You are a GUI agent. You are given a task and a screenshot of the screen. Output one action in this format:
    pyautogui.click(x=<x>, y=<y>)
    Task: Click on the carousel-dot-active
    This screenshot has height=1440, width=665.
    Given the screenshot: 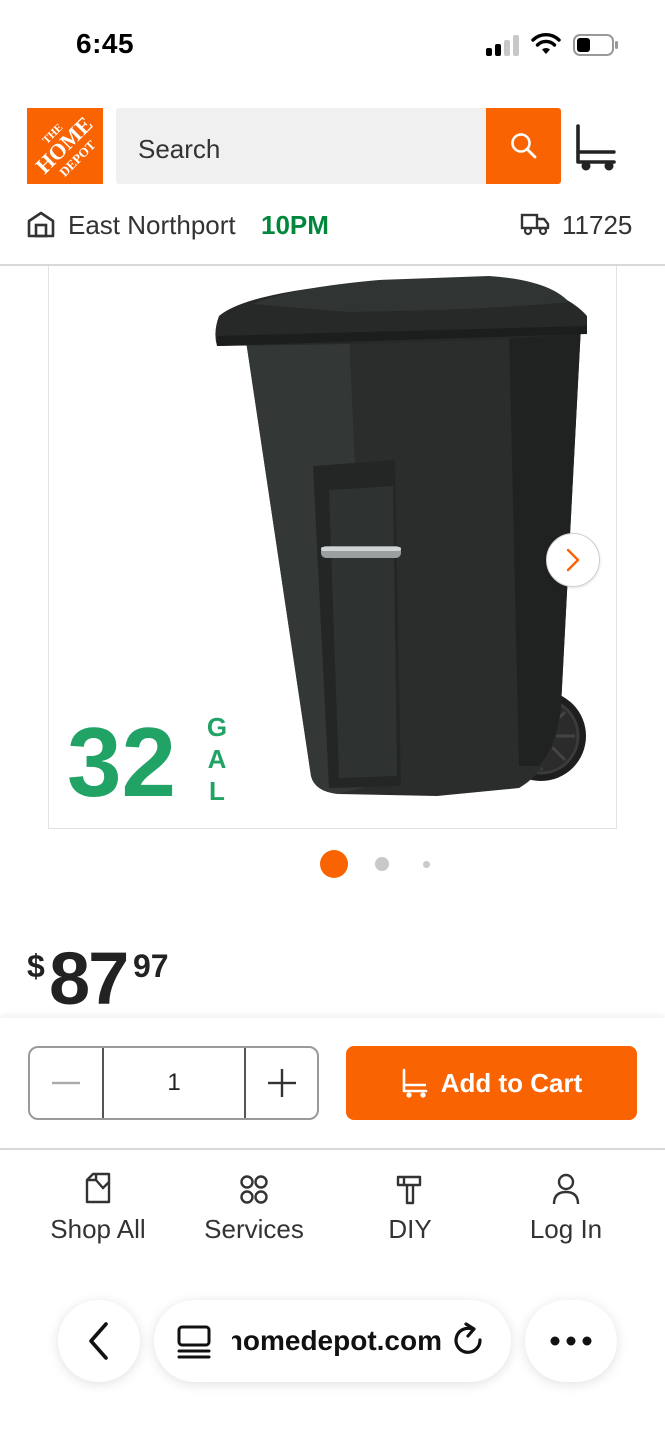 What is the action you would take?
    pyautogui.click(x=334, y=864)
    